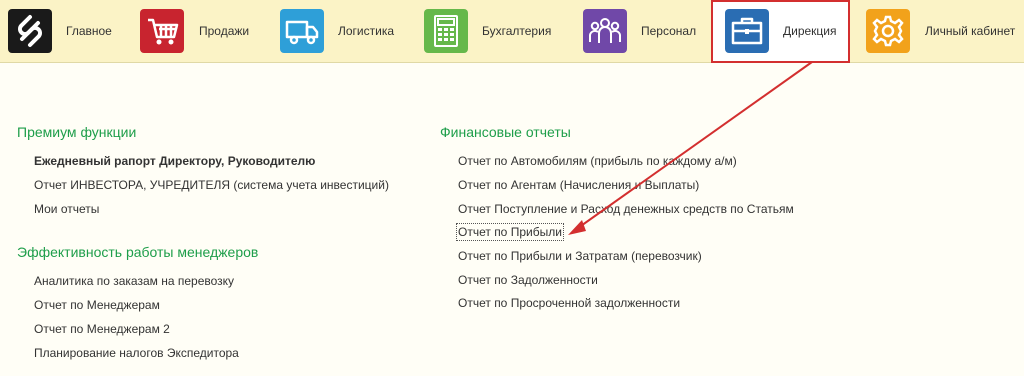  I want to click on gear-icon, so click(888, 31).